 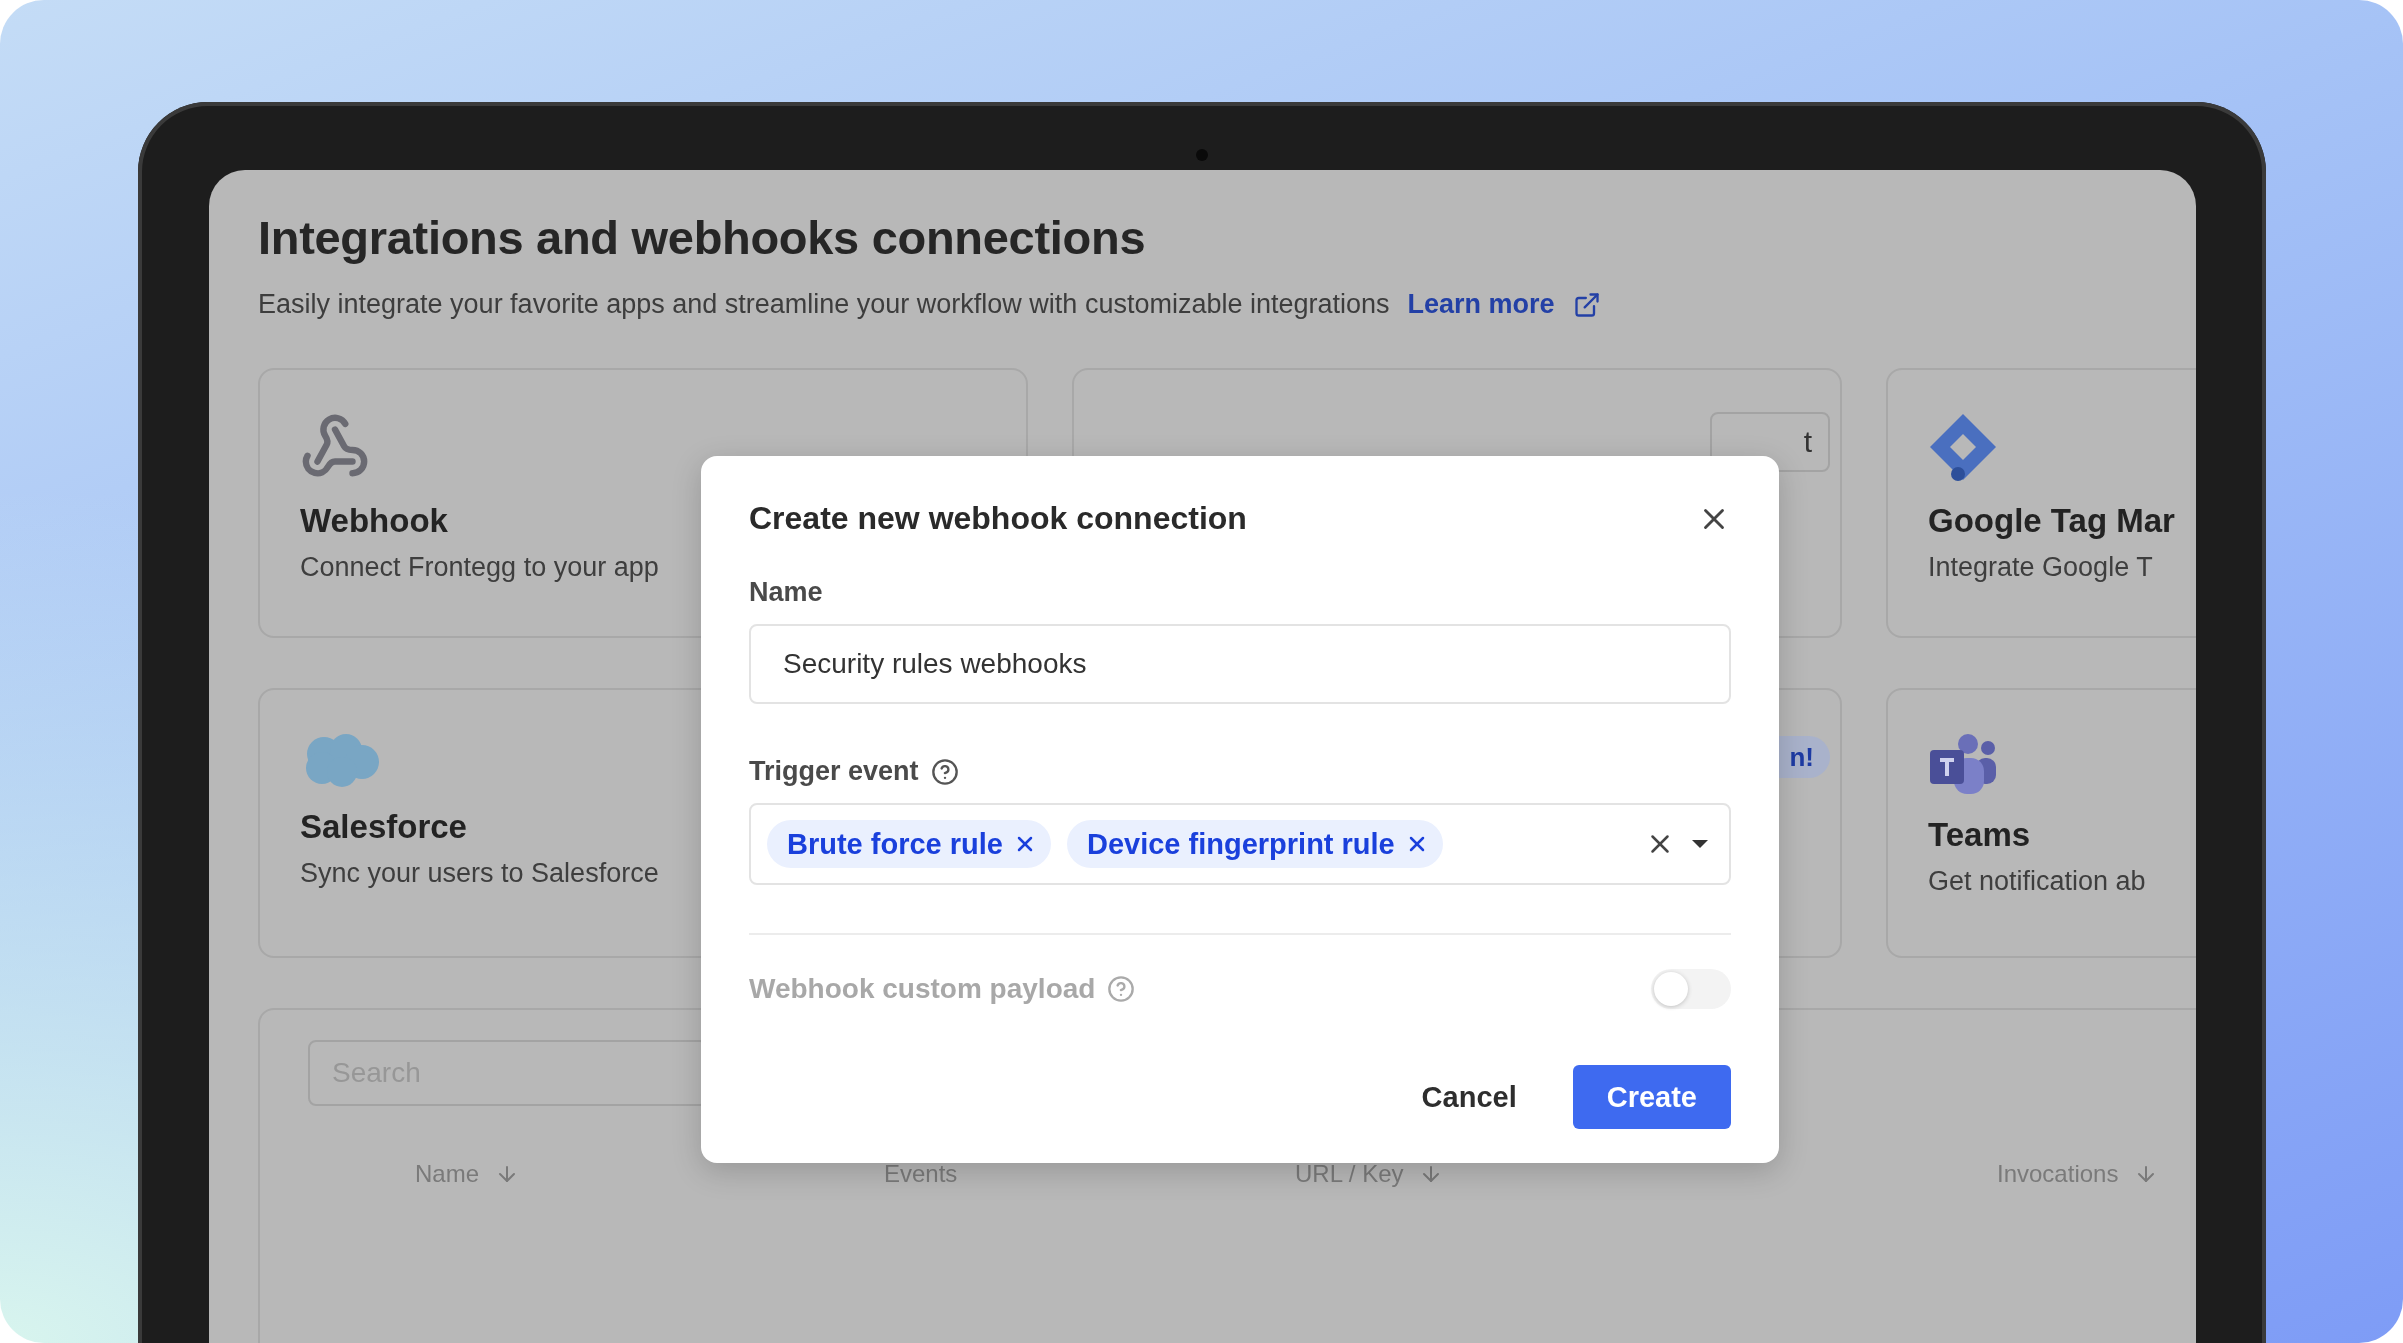 What do you see at coordinates (824, 304) in the screenshot?
I see `page-subtitle: Easily integrate your favorite apps and streamline your workflow with customizable integrations` at bounding box center [824, 304].